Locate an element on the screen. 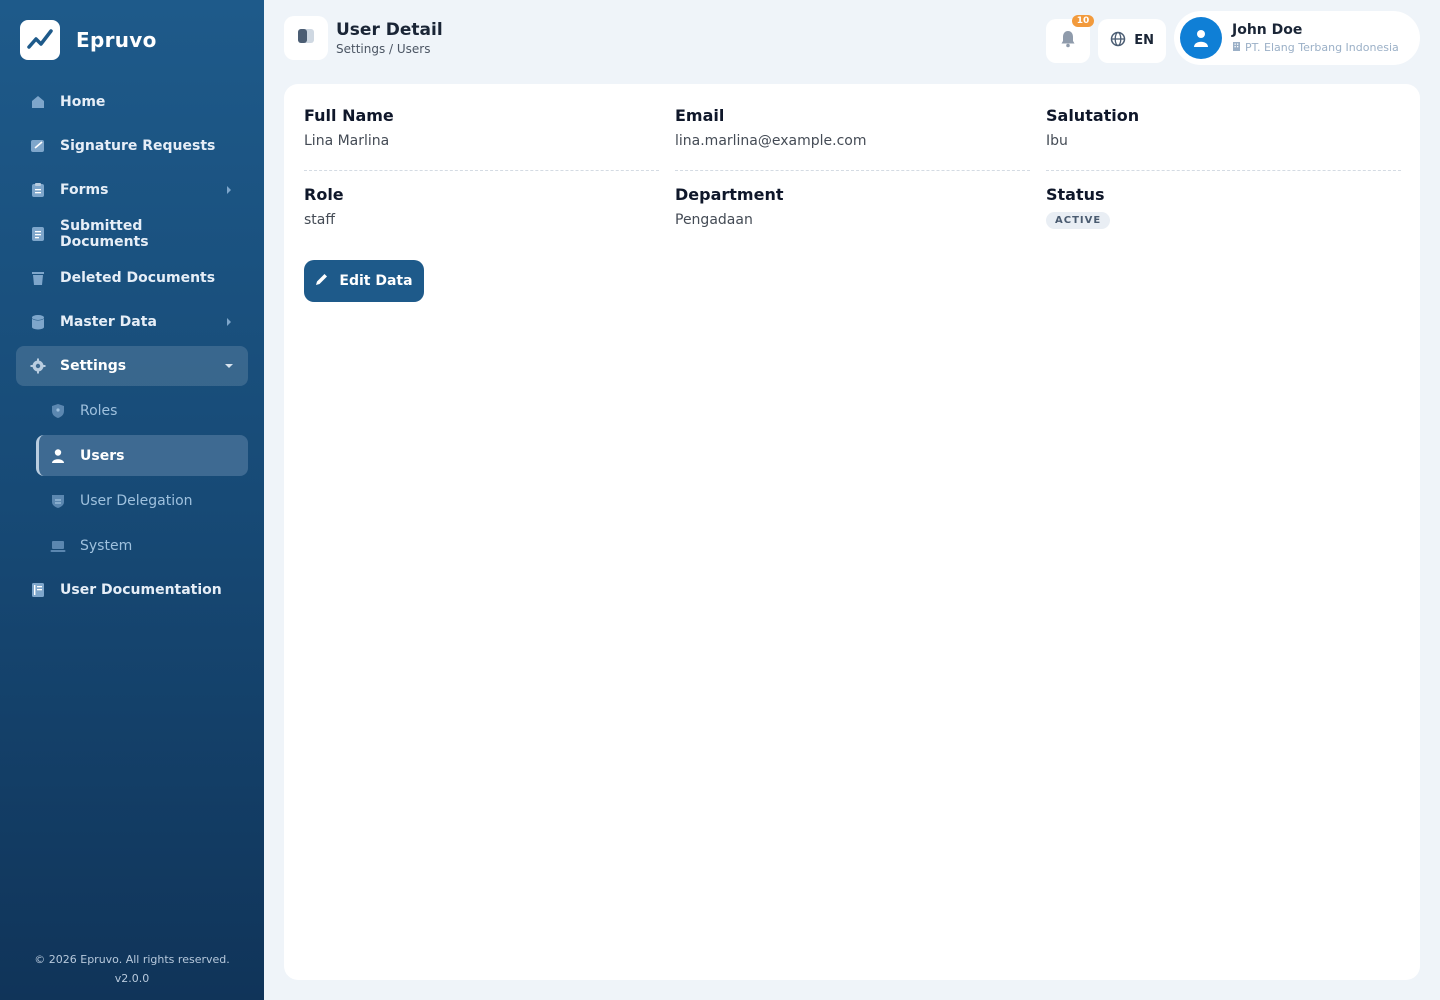 This screenshot has width=1440, height=1000. sidebar-item-settings: Settings is located at coordinates (132, 366).